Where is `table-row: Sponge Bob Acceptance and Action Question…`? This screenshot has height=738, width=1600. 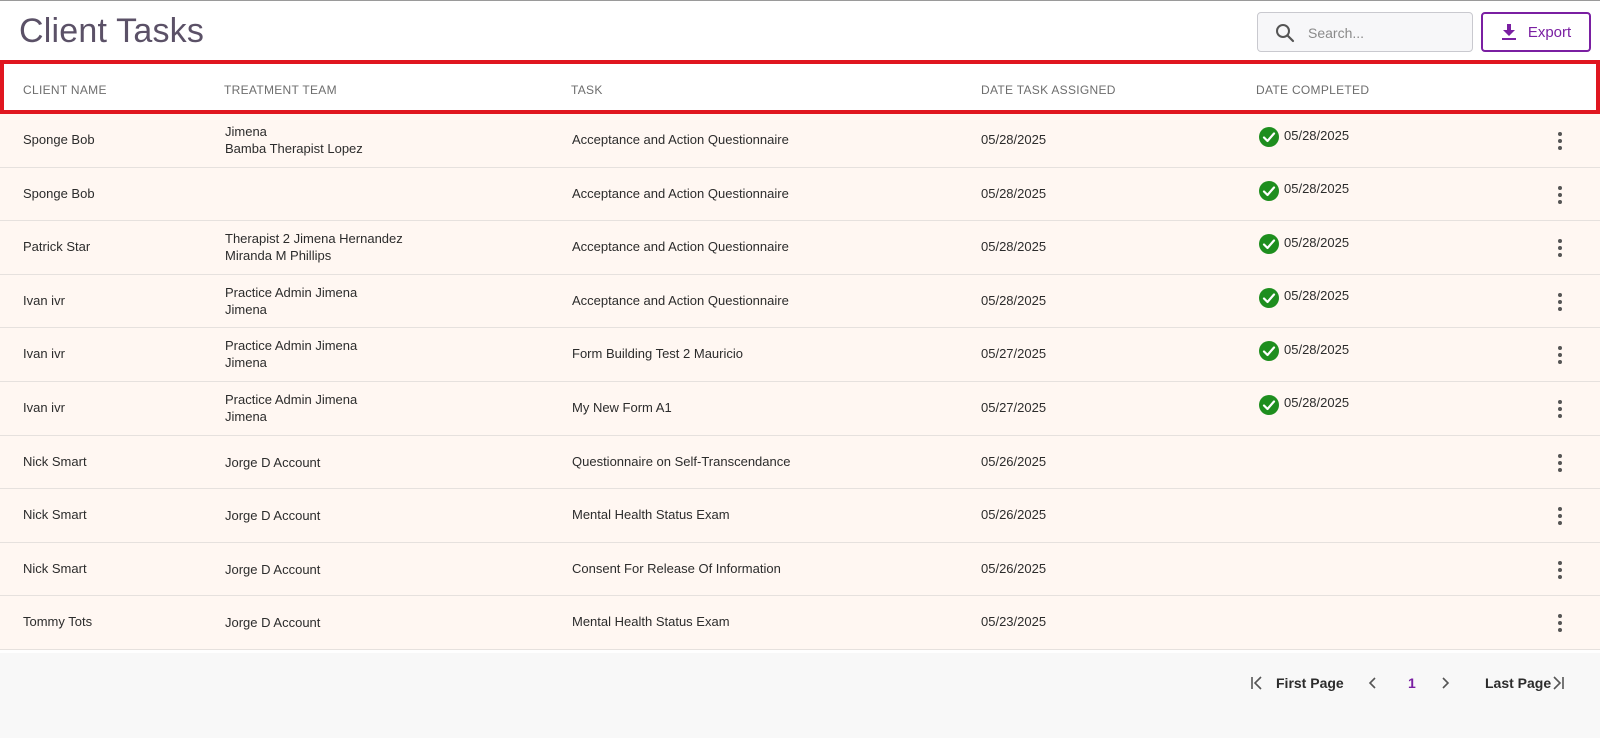
table-row: Sponge Bob Acceptance and Action Question… is located at coordinates (800, 194).